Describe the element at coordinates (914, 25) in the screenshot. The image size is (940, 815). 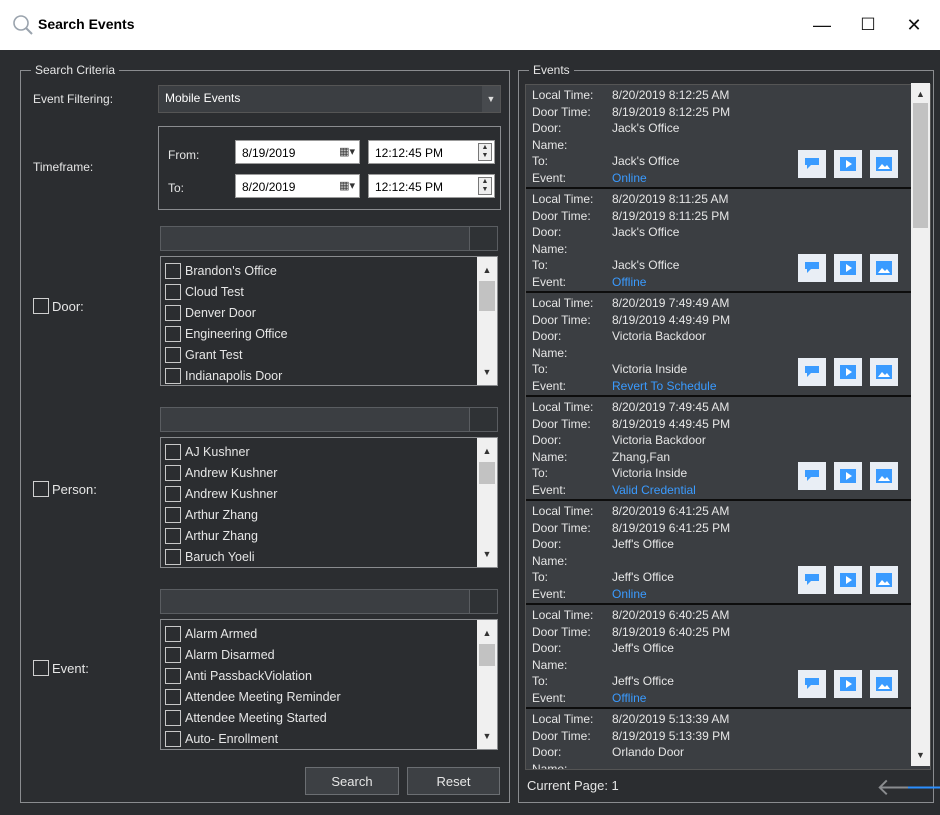
I see `close-button: ✕` at that location.